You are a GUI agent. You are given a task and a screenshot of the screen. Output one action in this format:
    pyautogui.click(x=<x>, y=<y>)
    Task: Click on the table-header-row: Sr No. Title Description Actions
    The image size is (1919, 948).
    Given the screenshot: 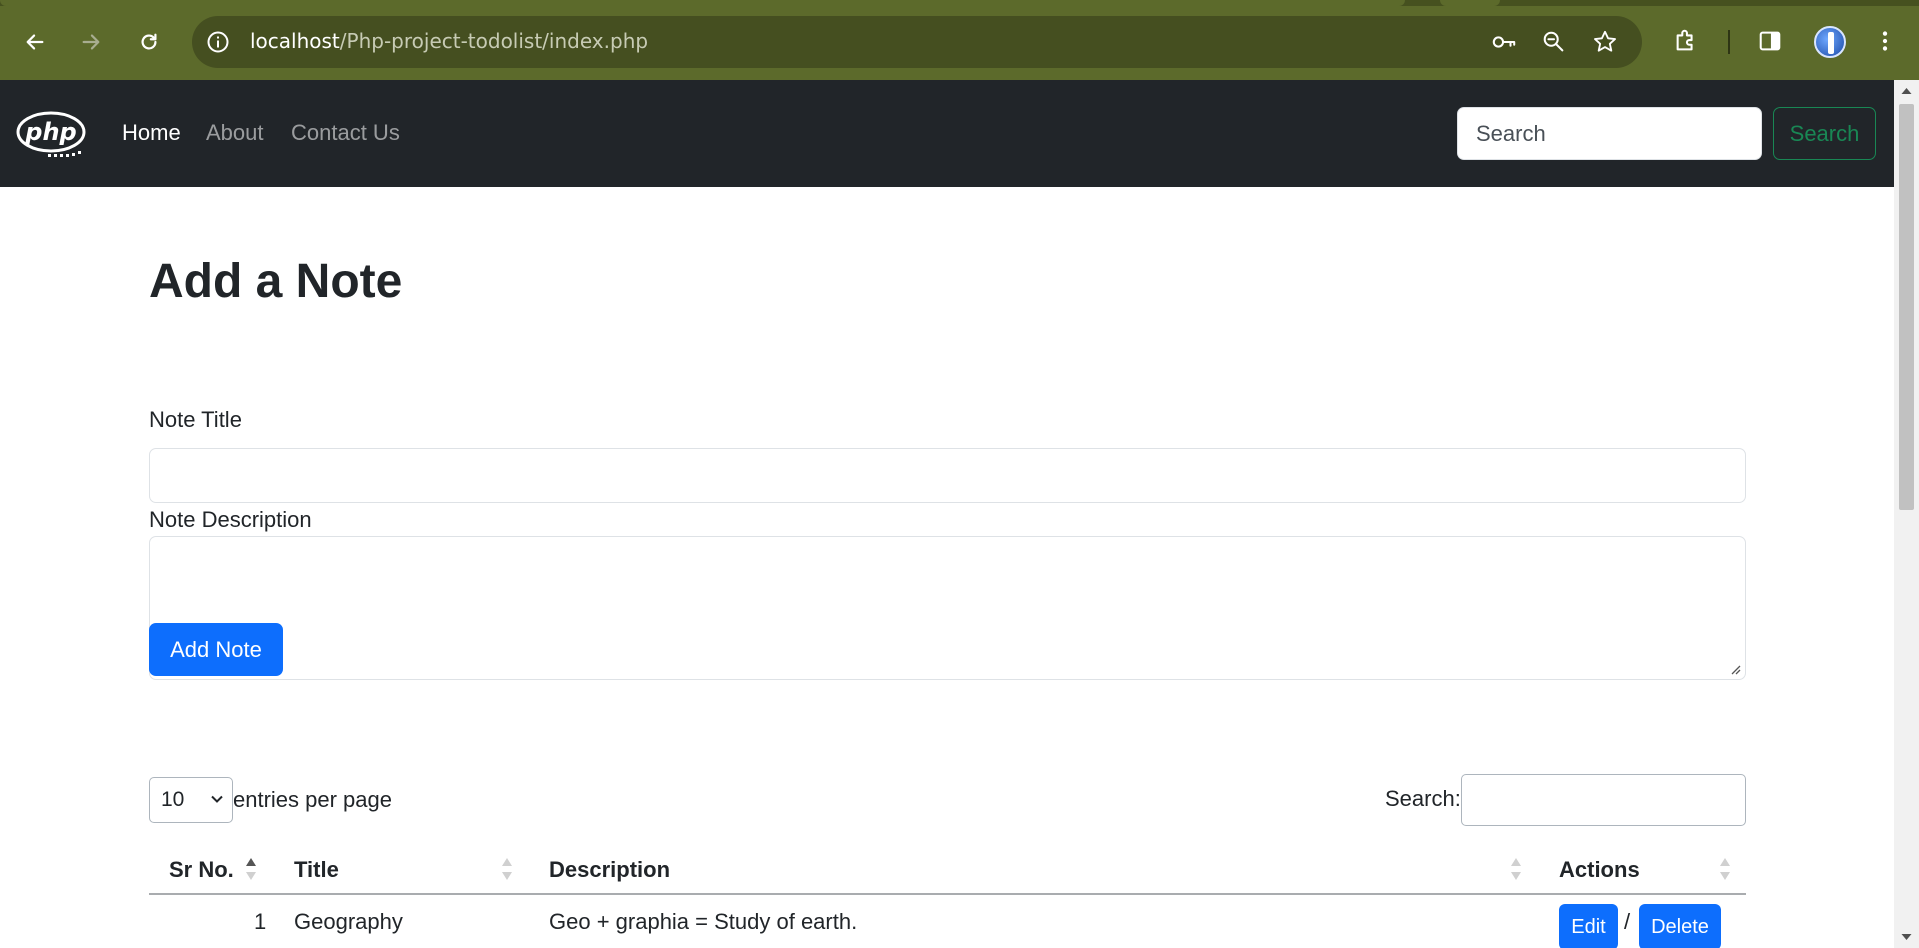 What is the action you would take?
    pyautogui.click(x=947, y=869)
    